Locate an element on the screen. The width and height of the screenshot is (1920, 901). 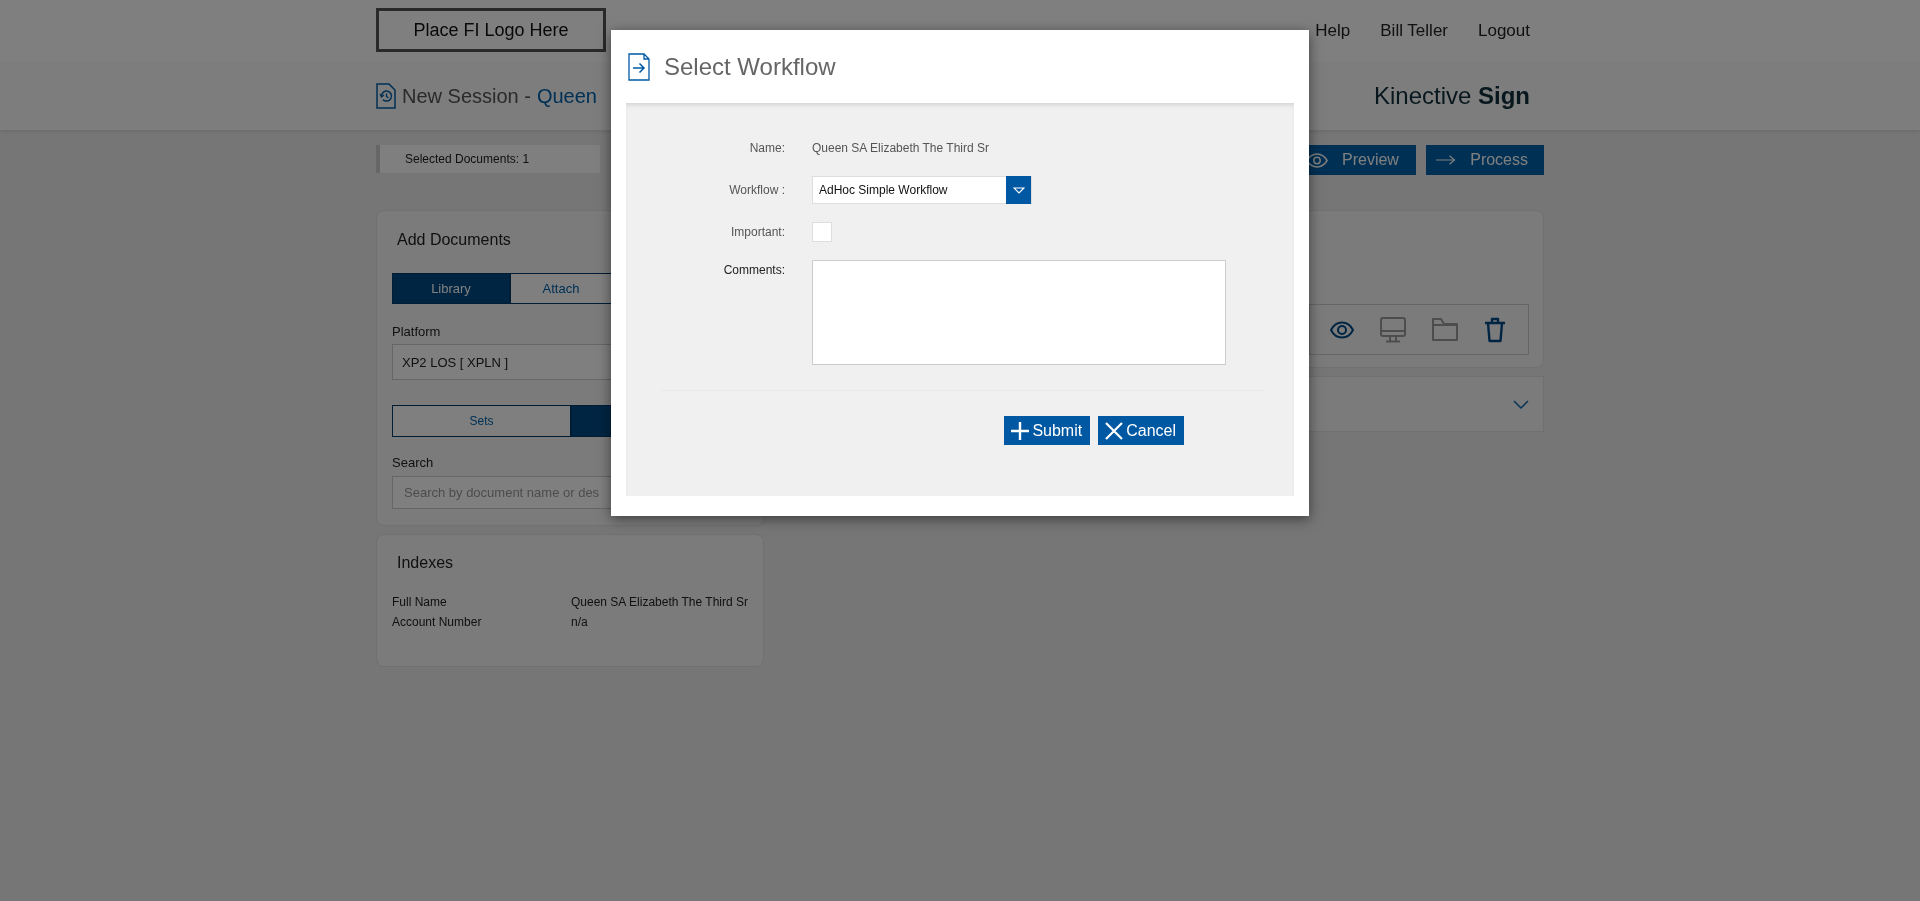
submit-button: Submit is located at coordinates (1047, 430).